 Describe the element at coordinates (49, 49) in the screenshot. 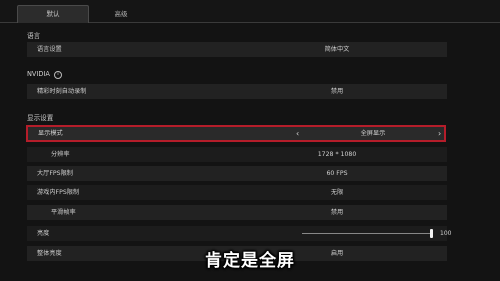

I see `row-label: 语言设置` at that location.